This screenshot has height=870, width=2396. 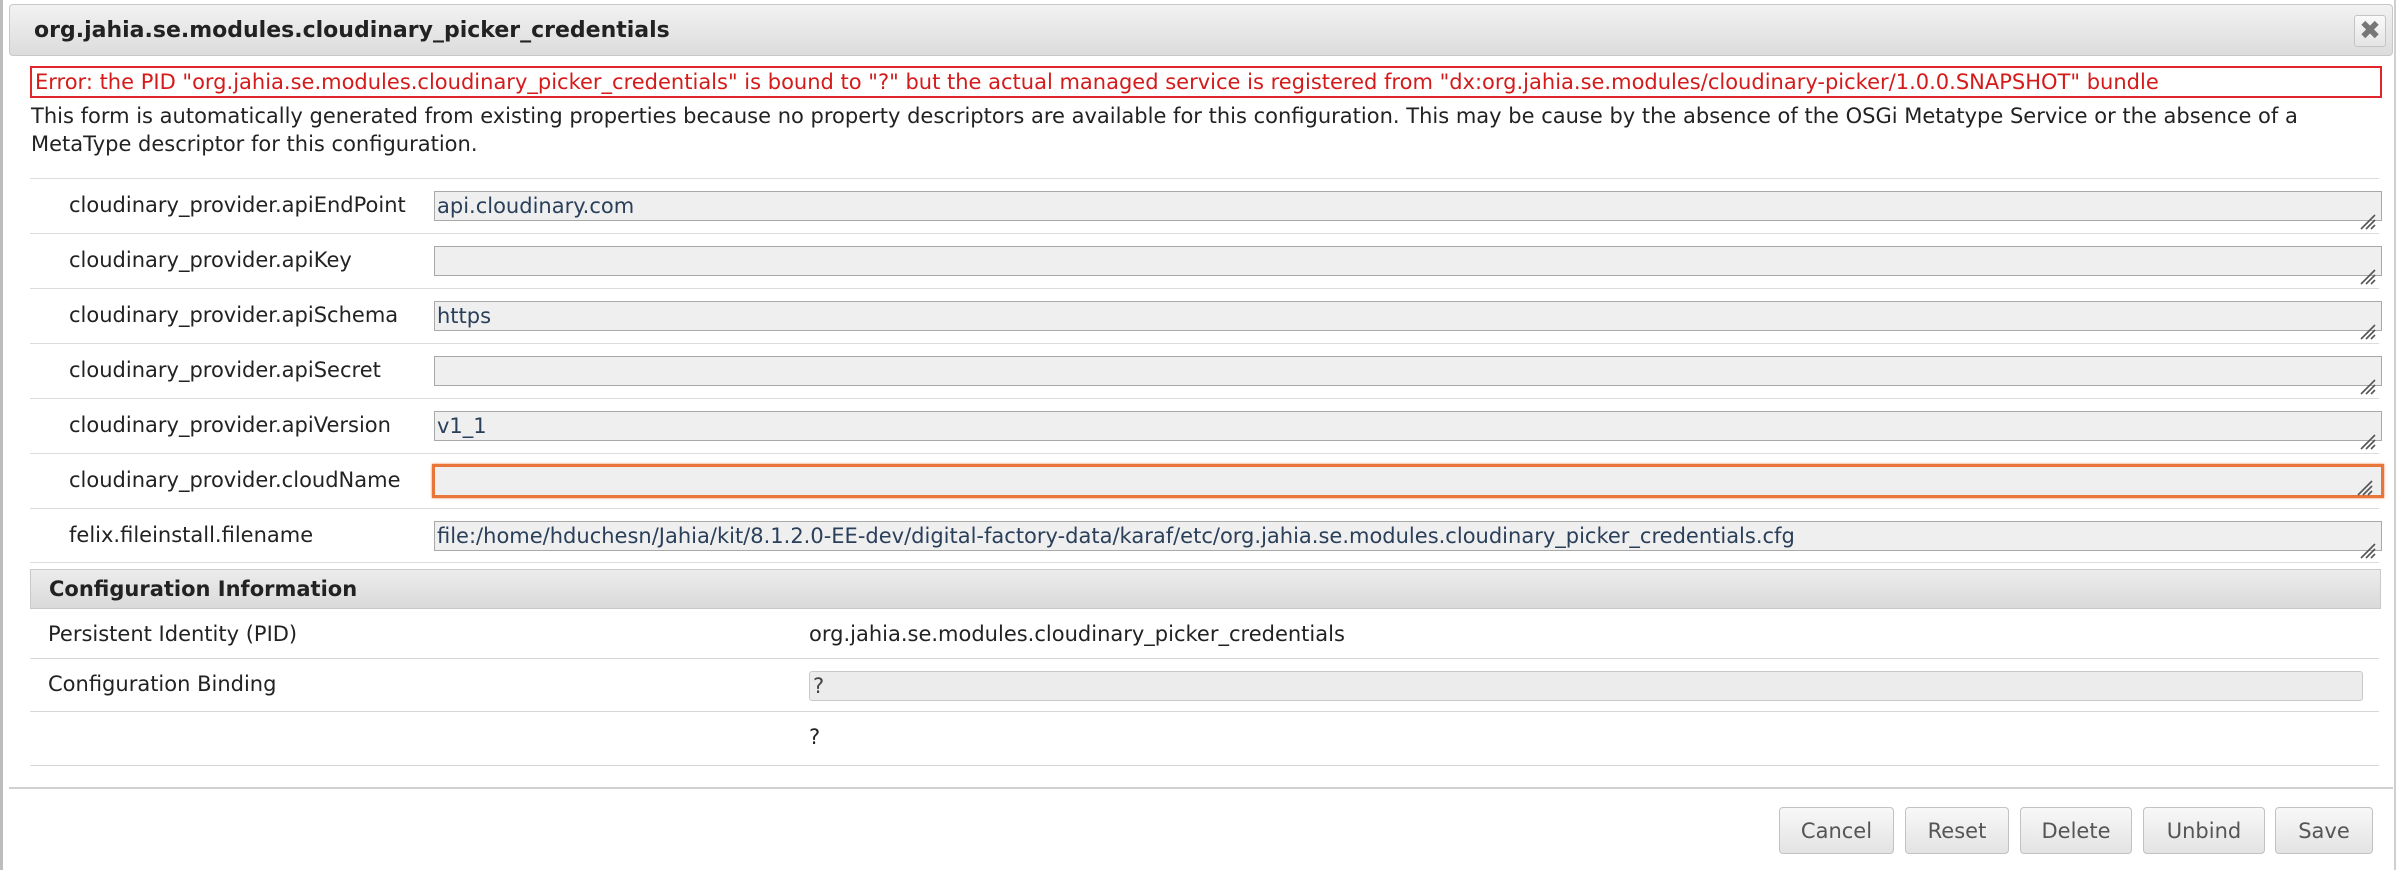 I want to click on extra-value: ?, so click(x=815, y=737).